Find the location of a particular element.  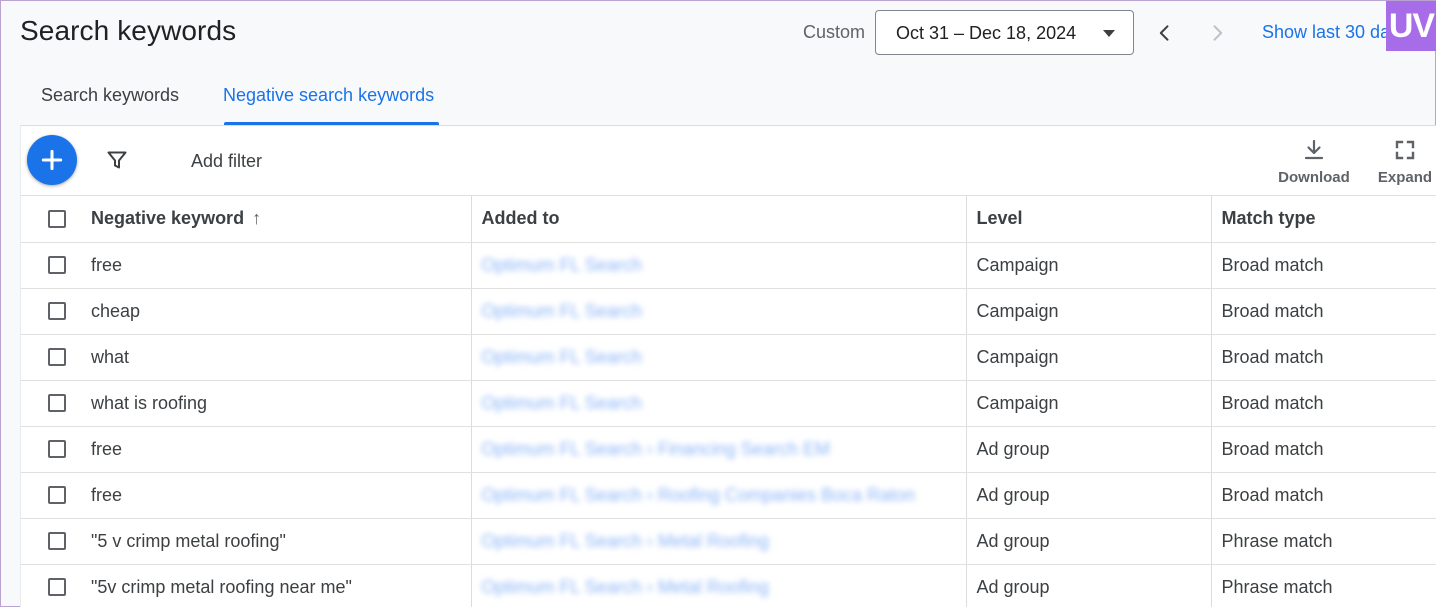

chevron-left-icon is located at coordinates (1164, 33).